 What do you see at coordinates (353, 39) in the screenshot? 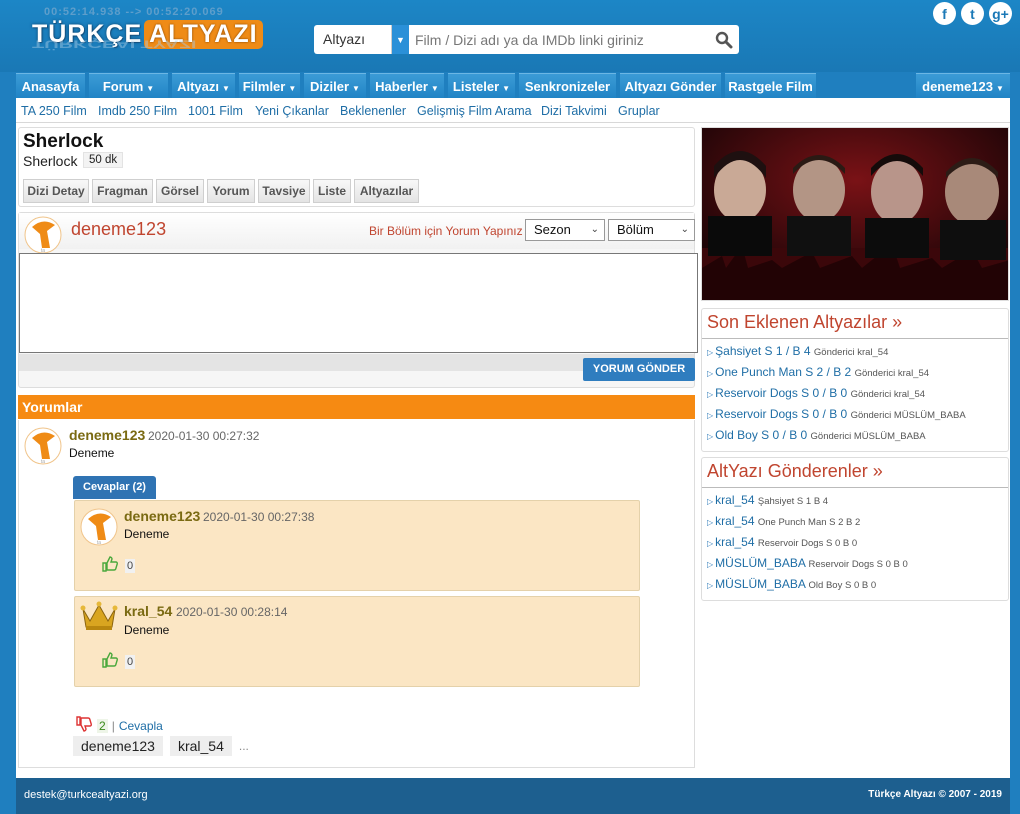
I see `search-type-select: Altyazı` at bounding box center [353, 39].